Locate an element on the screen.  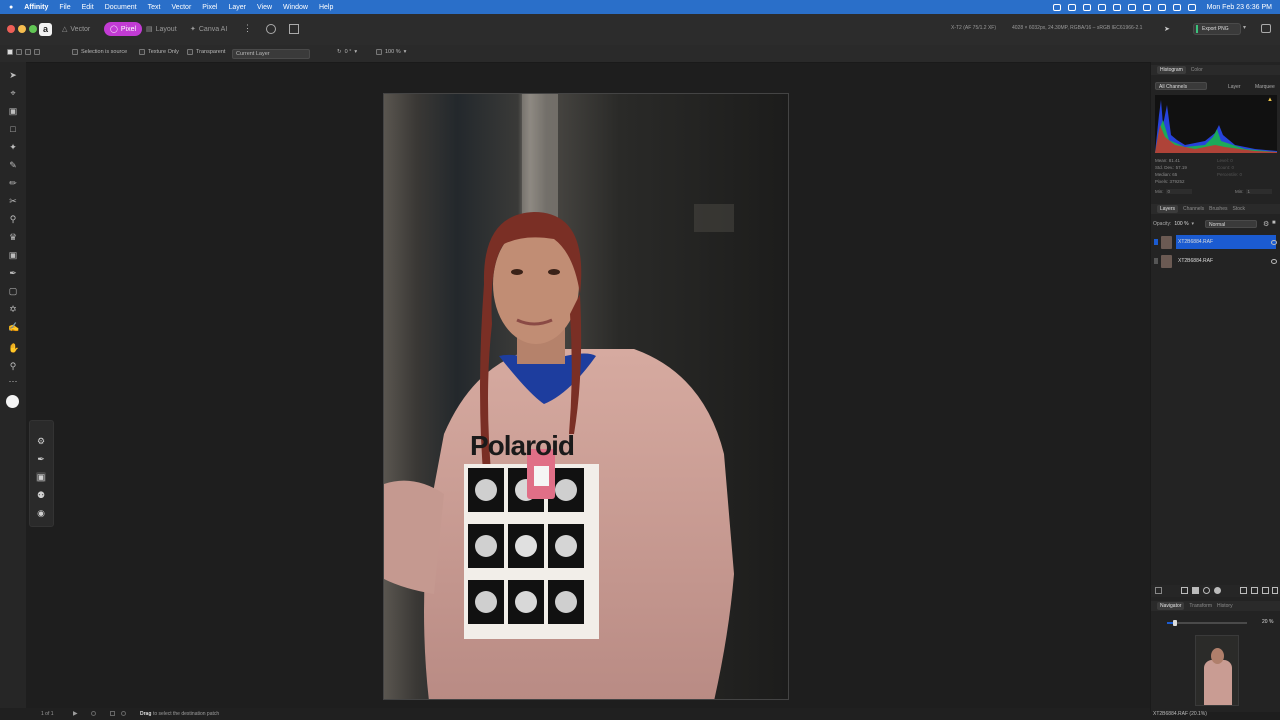
persona-canva-ai: ✦ Canva AI is located at coordinates (208, 29).